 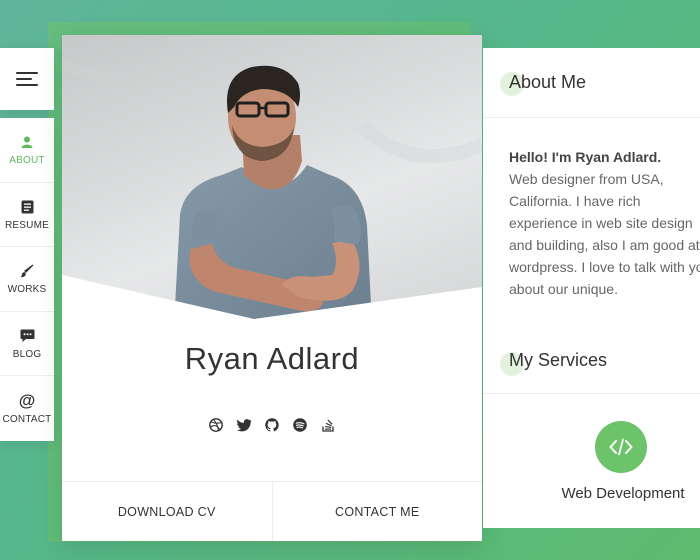 I want to click on nav-item-blog: BLOG, so click(x=27, y=344).